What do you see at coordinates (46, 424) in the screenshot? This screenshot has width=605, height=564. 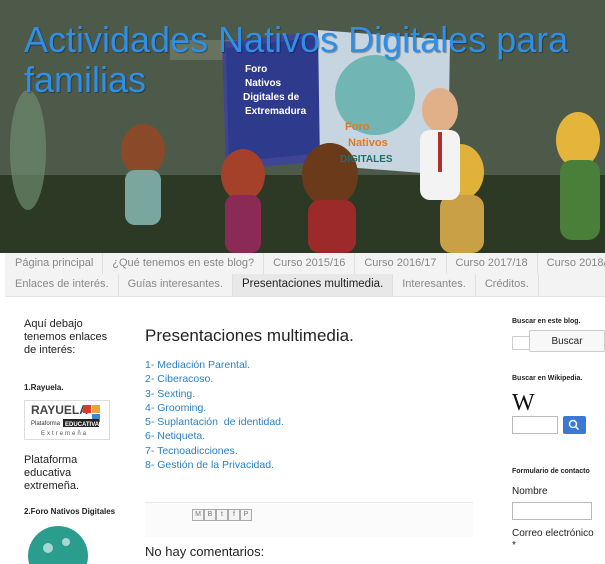 I see `rayuela-logo-plataforma: Plataforma` at bounding box center [46, 424].